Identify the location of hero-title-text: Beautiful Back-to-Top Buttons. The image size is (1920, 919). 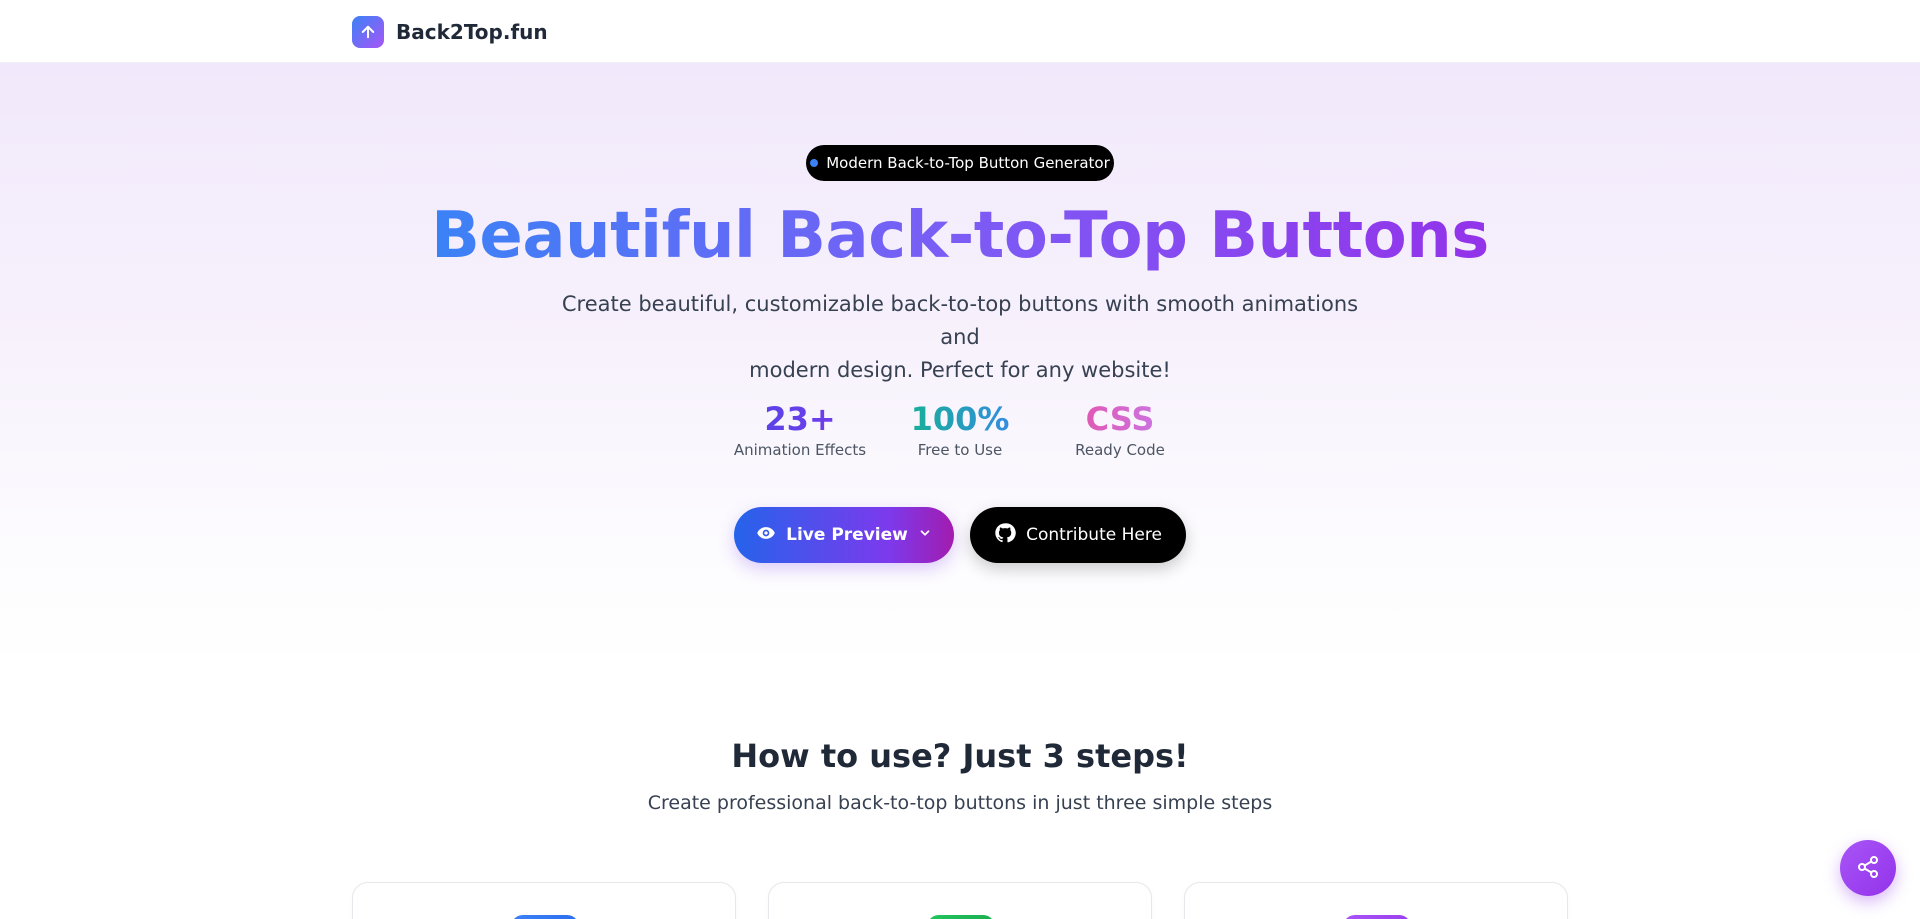
(960, 236).